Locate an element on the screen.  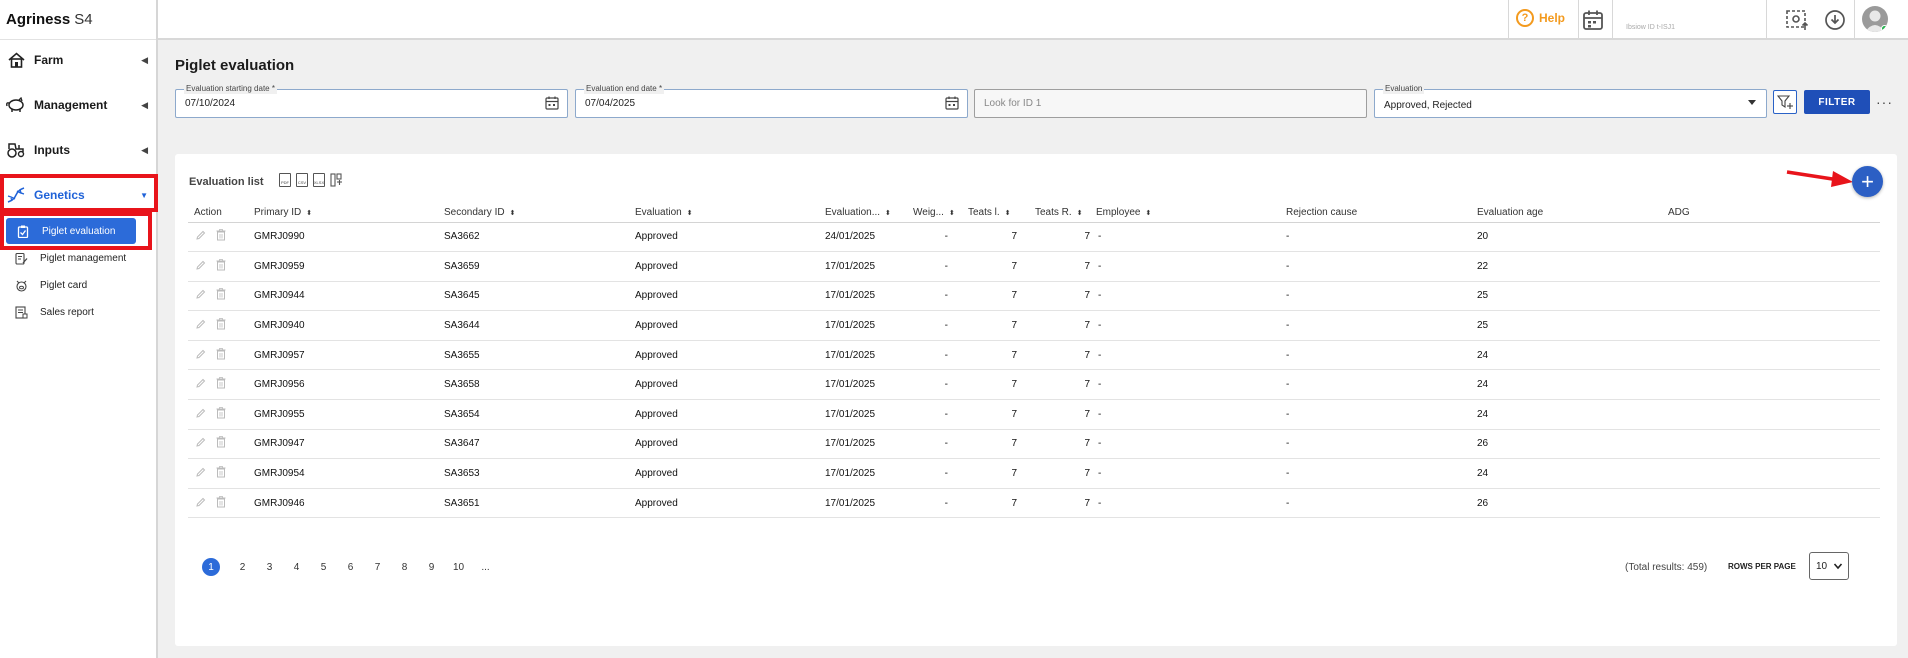
table-row: GMRJ0957 SA3655 Approved 17/01/2025-7 7- -24 is located at coordinates (1034, 355).